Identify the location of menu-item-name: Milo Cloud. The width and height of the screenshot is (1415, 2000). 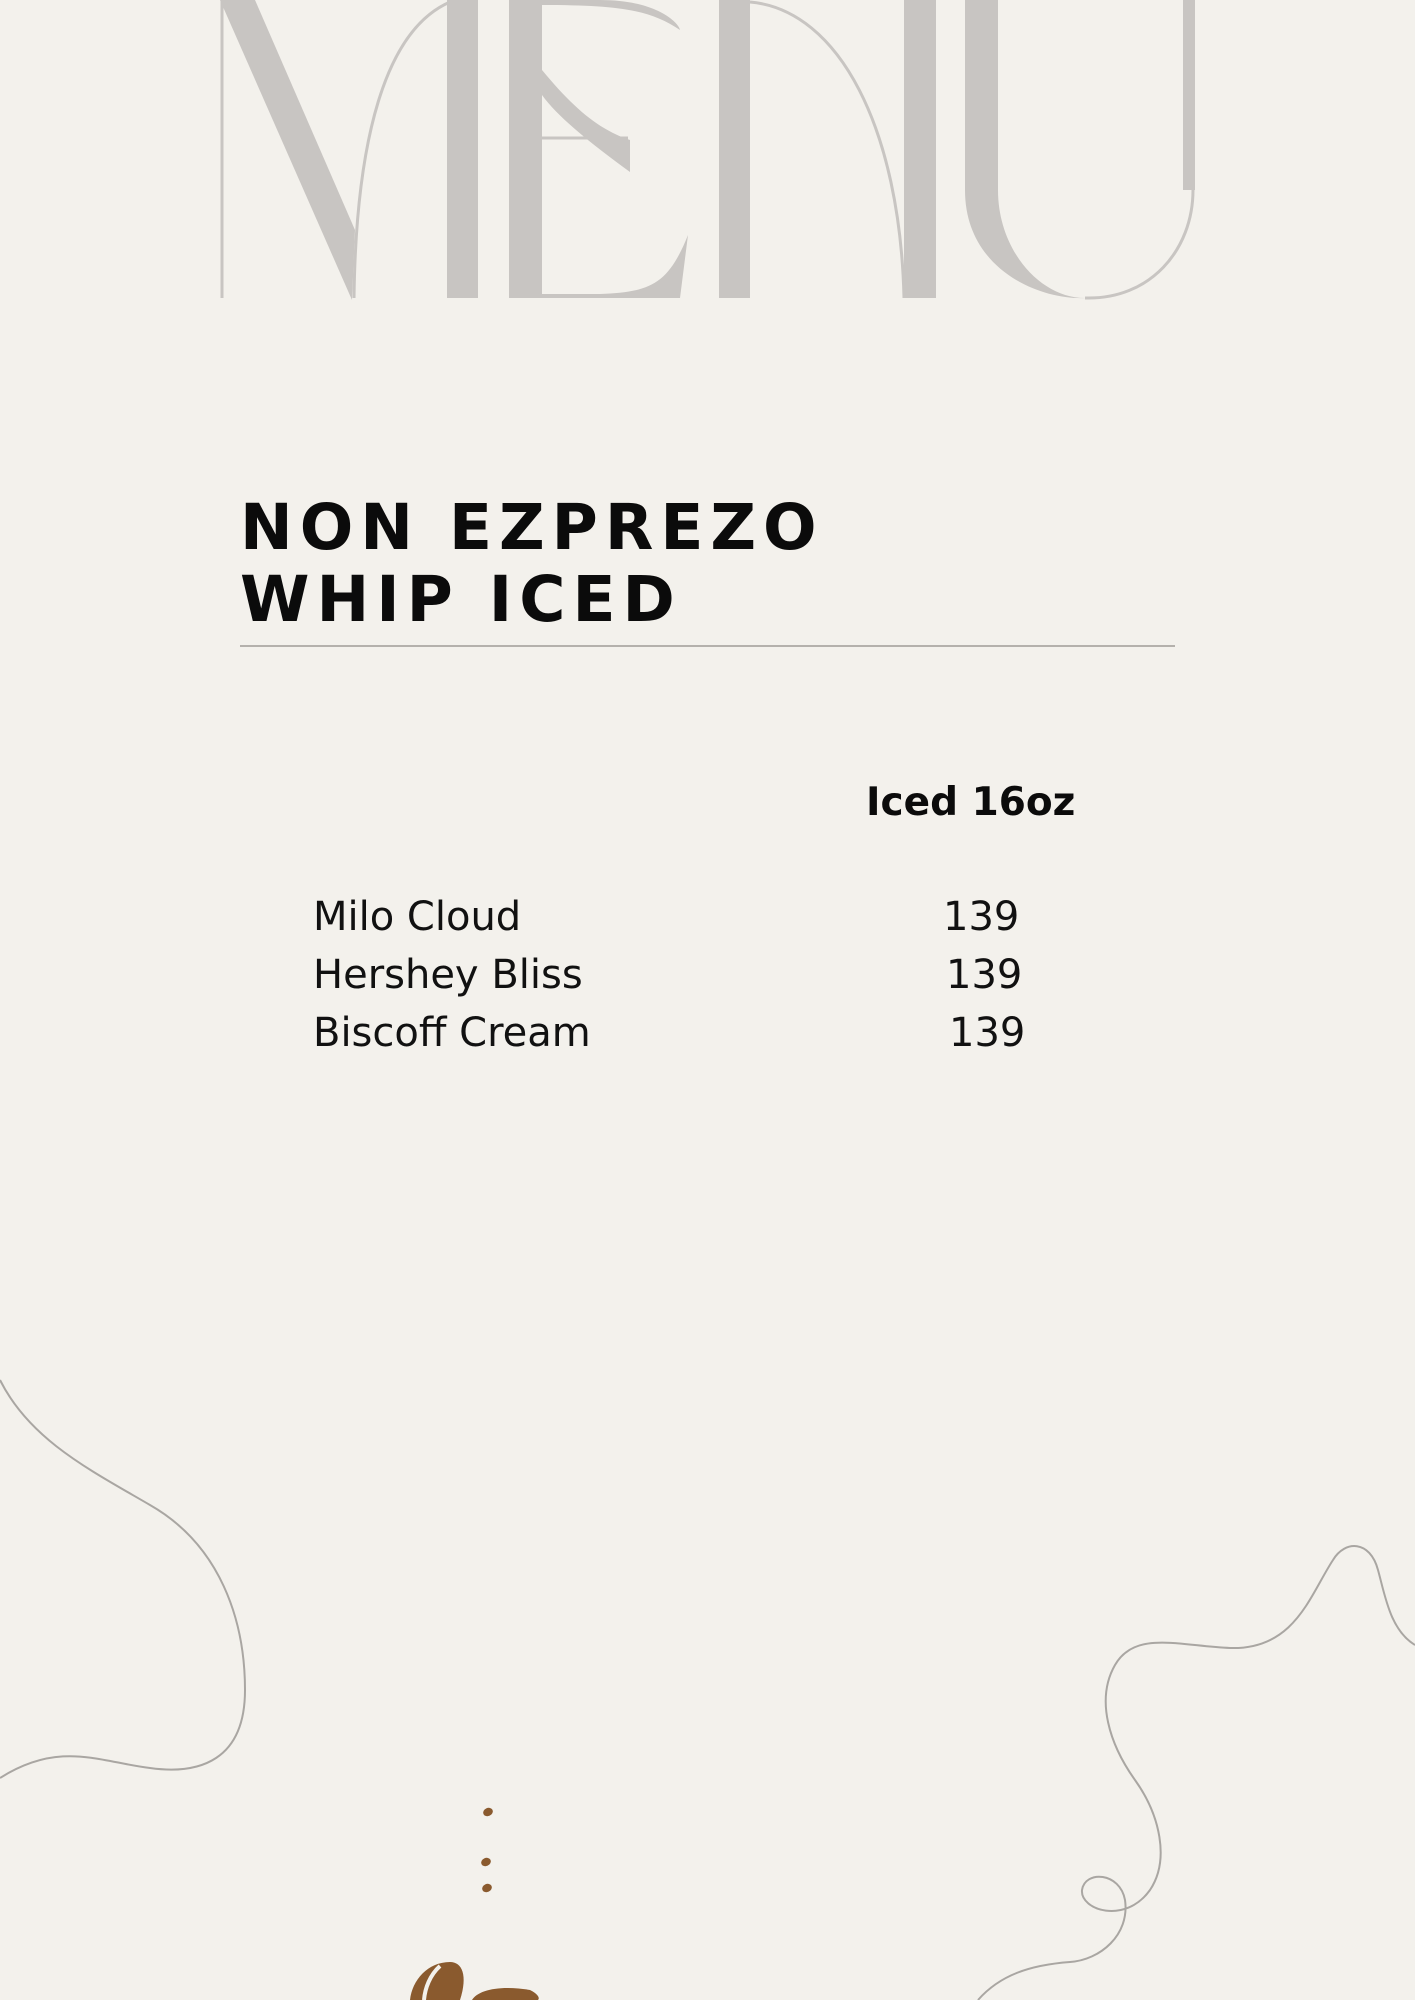
(417, 917).